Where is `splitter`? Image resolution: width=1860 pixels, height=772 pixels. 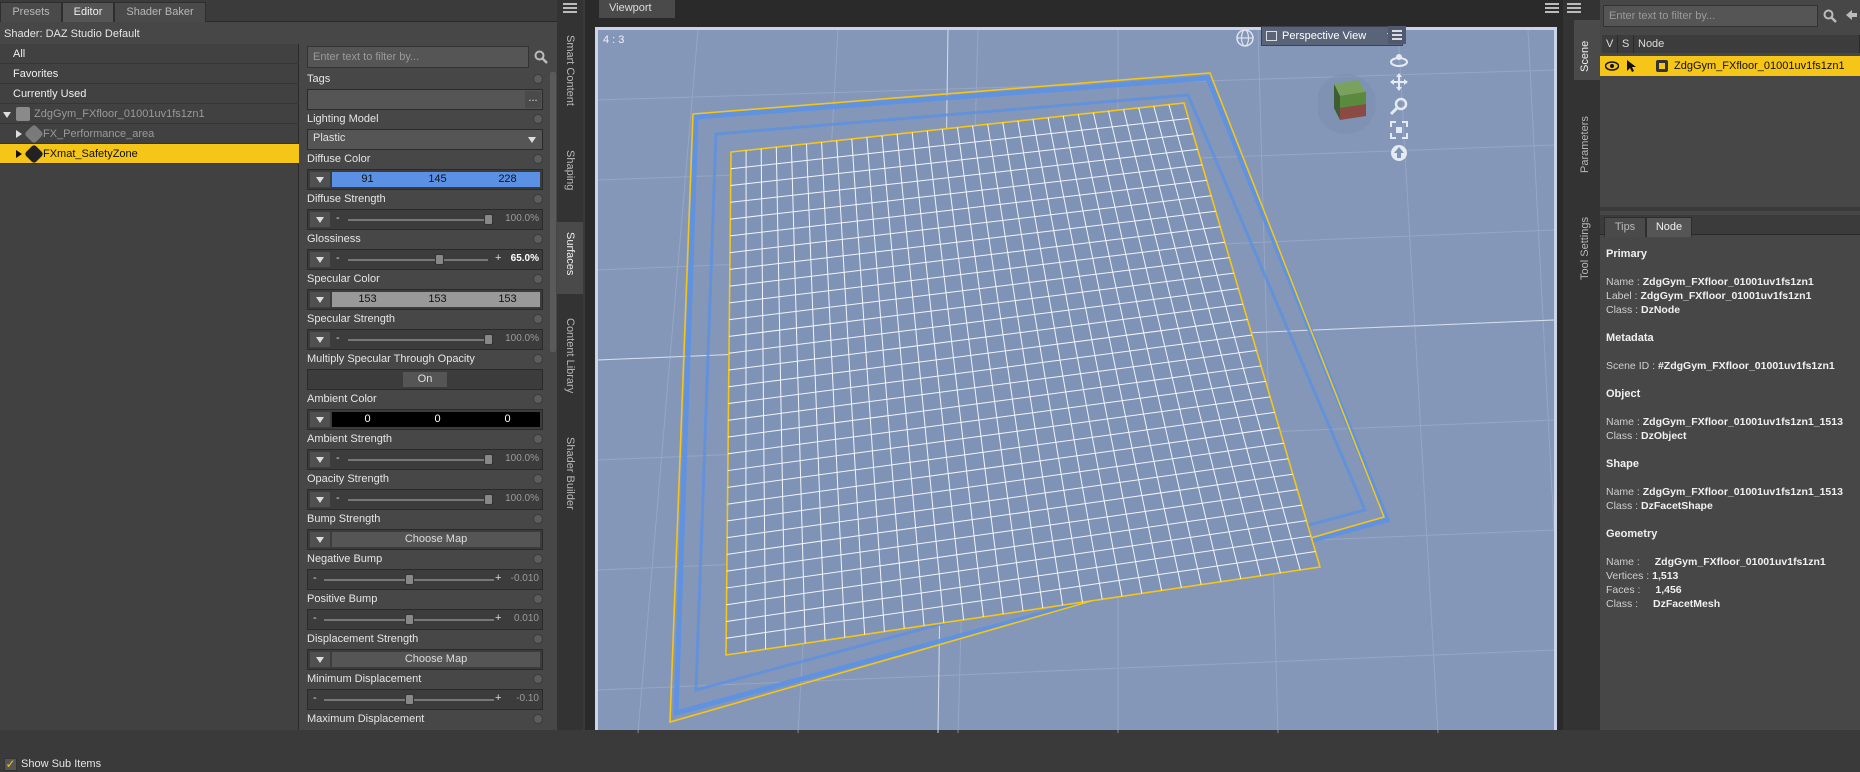 splitter is located at coordinates (1730, 209).